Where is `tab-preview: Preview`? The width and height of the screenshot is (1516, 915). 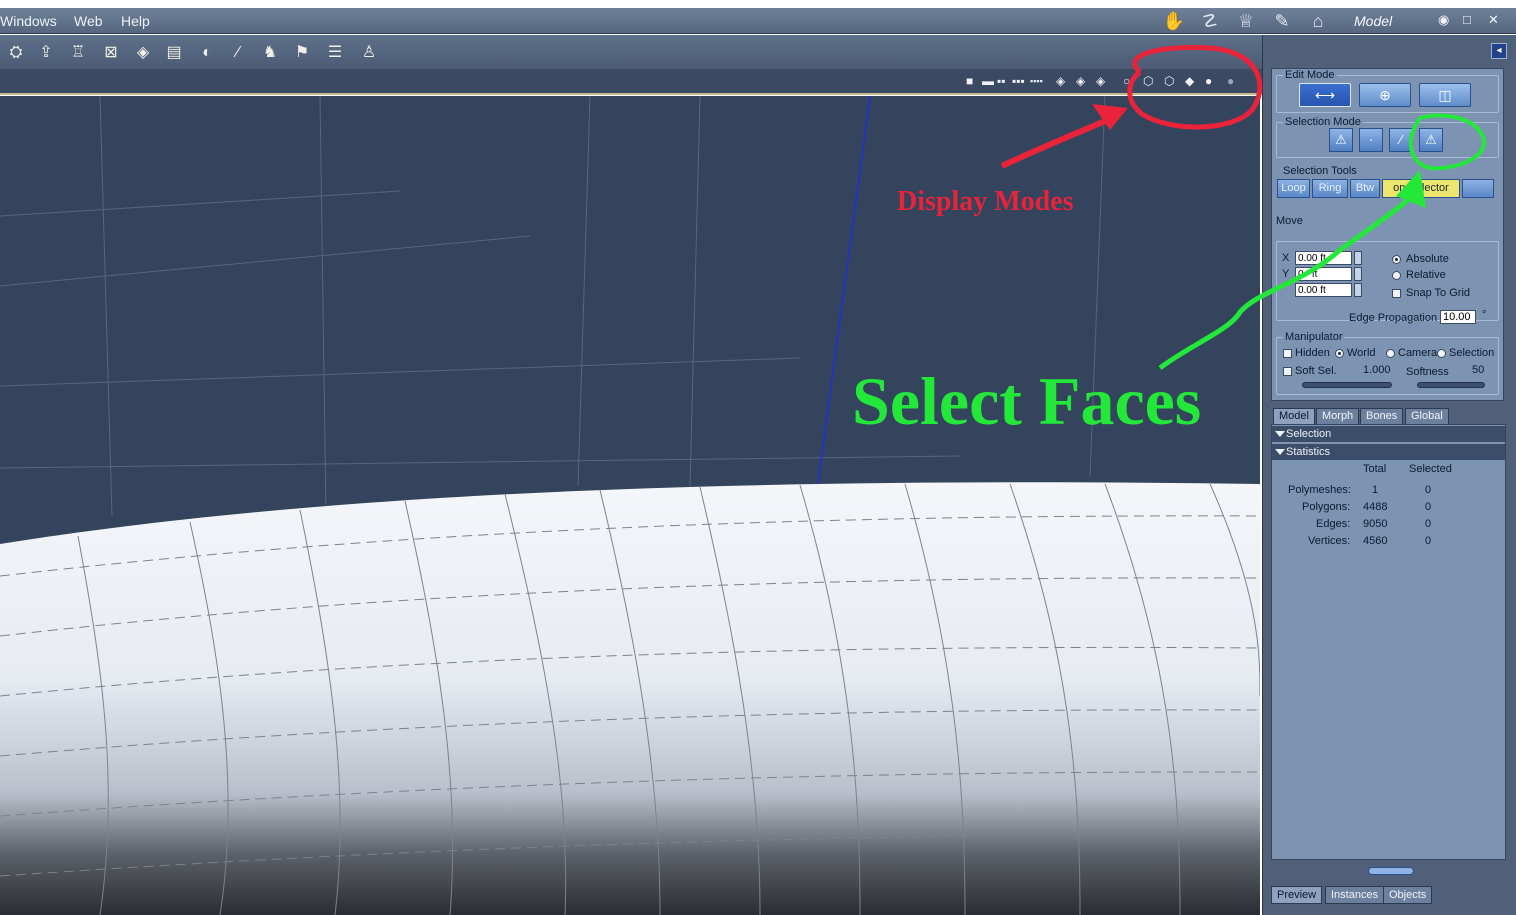 tab-preview: Preview is located at coordinates (1297, 895).